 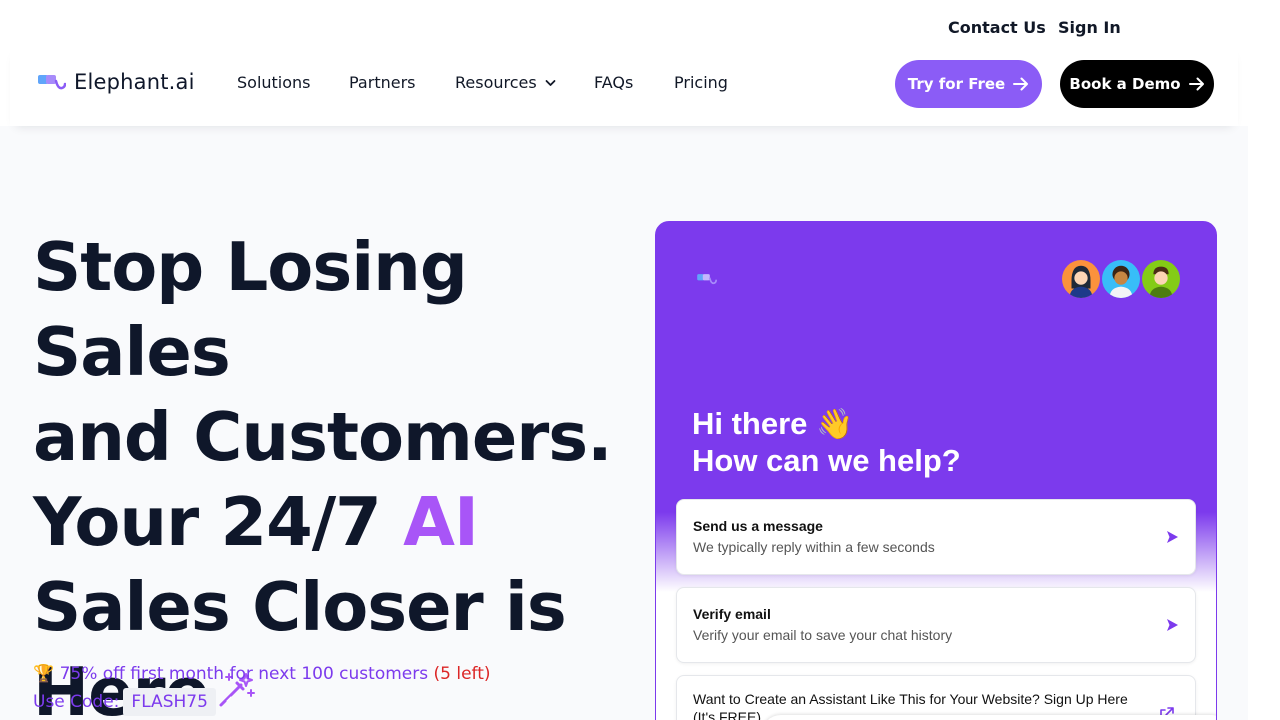 I want to click on nav-faqs: FAQs, so click(x=613, y=82).